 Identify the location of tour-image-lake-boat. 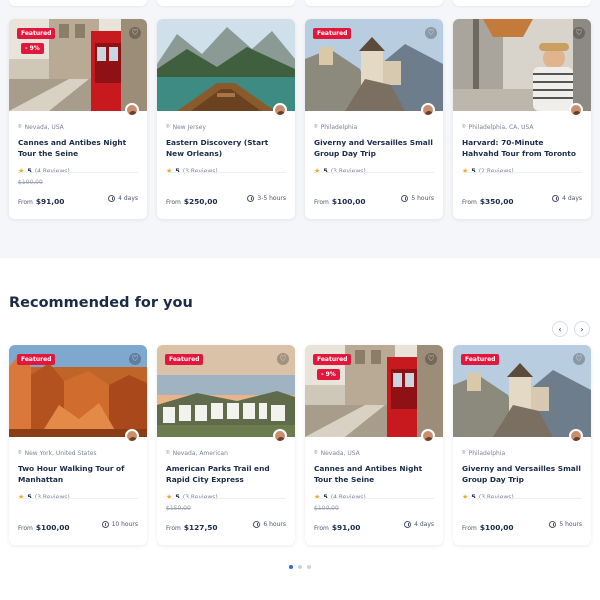
(226, 65).